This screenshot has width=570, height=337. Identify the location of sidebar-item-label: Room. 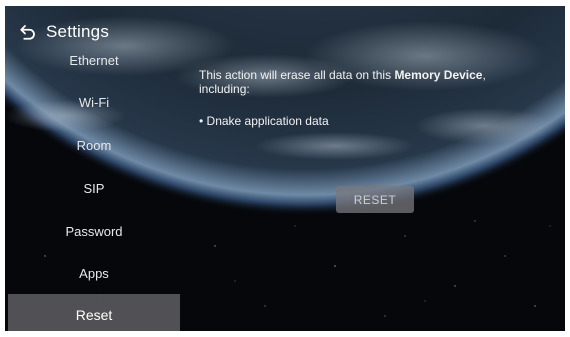
(94, 145).